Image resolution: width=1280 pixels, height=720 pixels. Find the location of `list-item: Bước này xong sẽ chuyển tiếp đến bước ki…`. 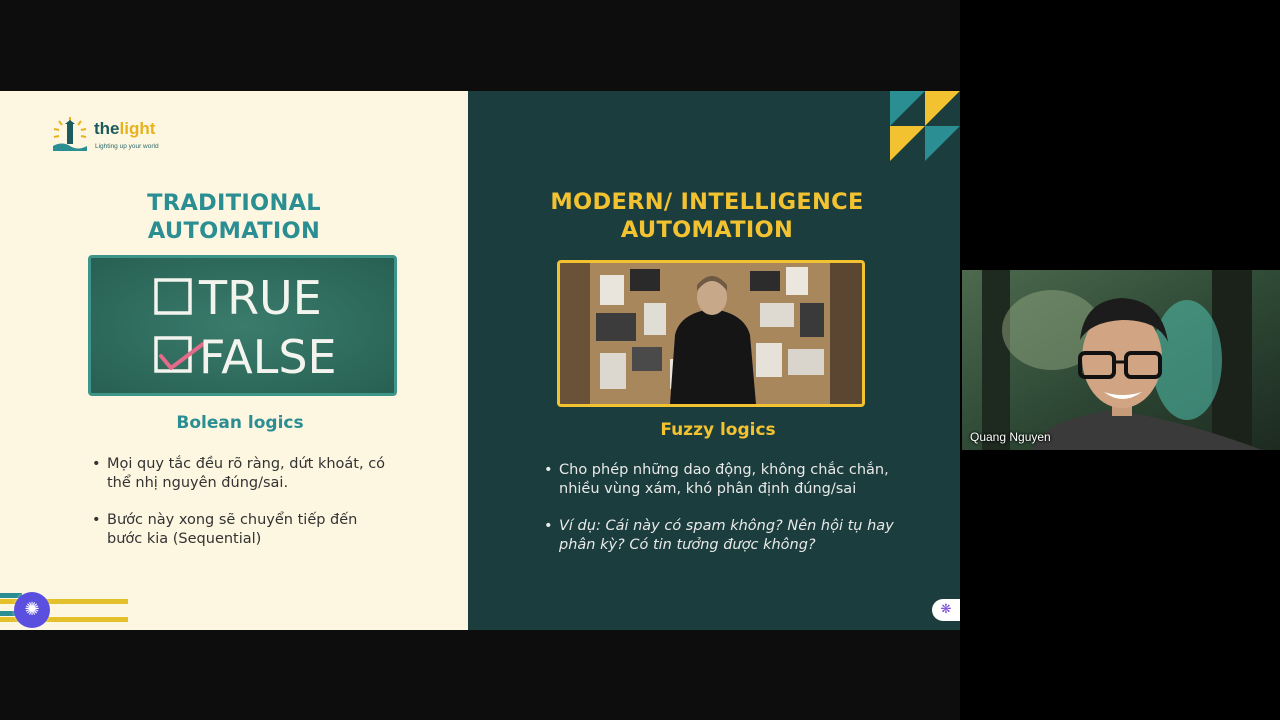

list-item: Bước này xong sẽ chuyển tiếp đến bước ki… is located at coordinates (242, 530).